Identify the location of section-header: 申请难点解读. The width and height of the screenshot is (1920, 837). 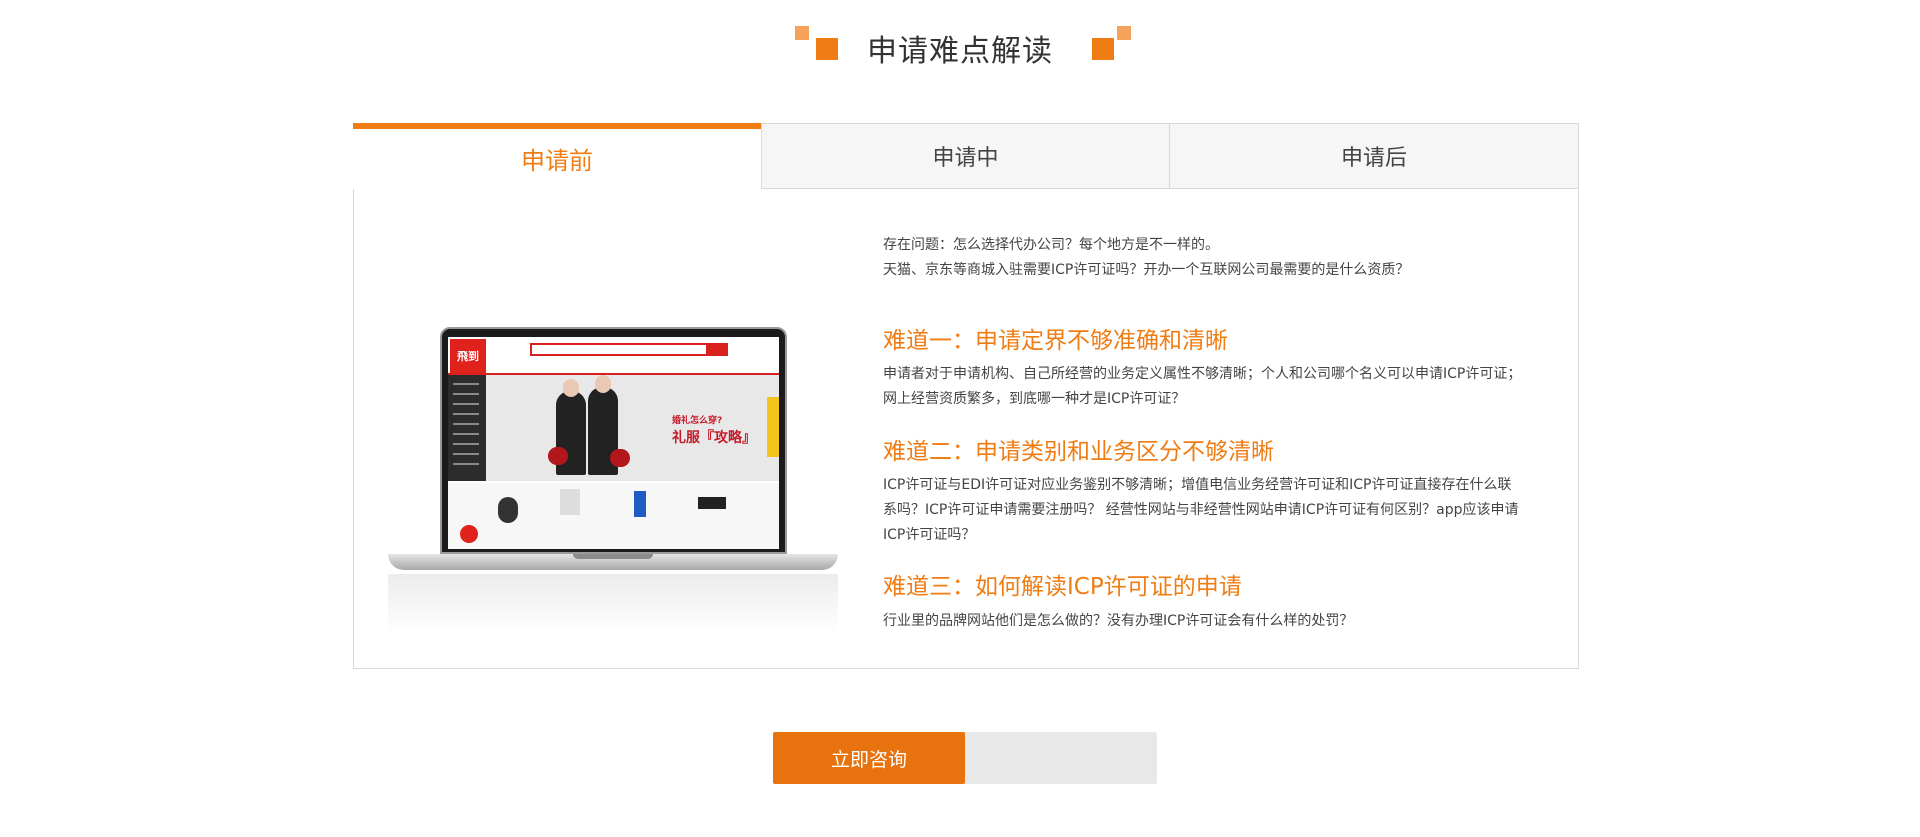
(960, 50).